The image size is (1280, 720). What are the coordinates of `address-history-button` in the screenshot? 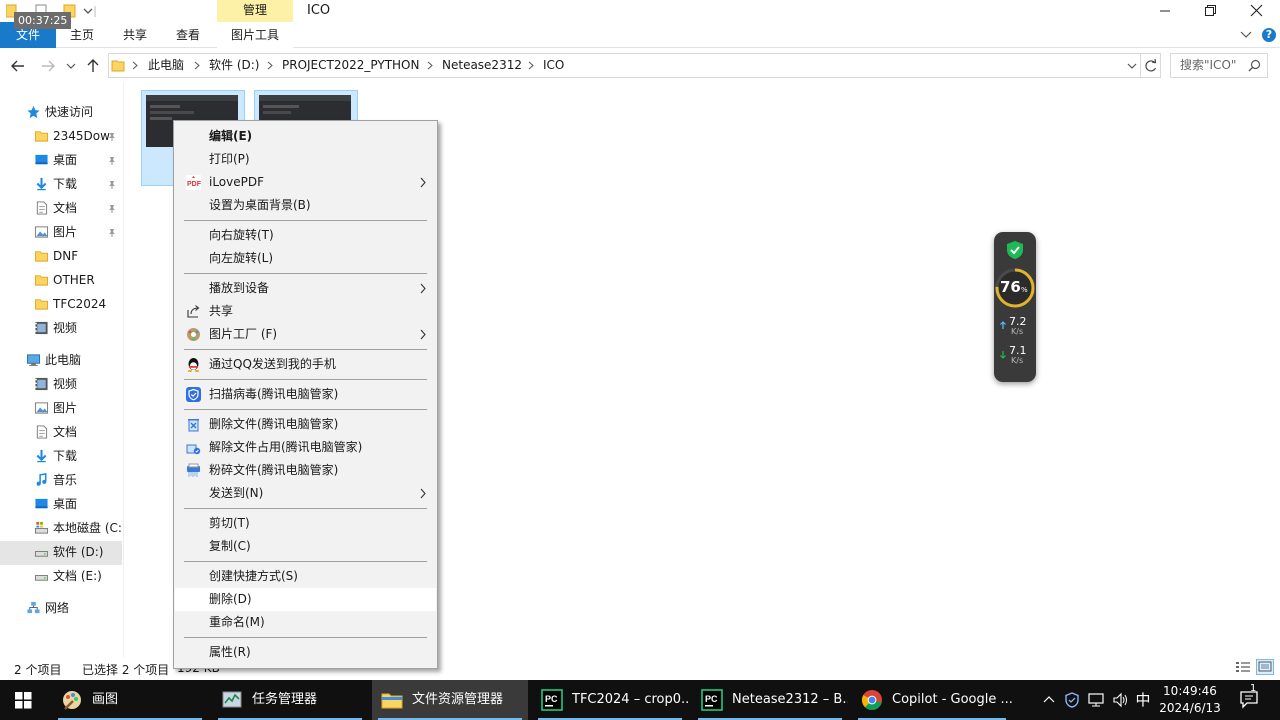 It's located at (1132, 66).